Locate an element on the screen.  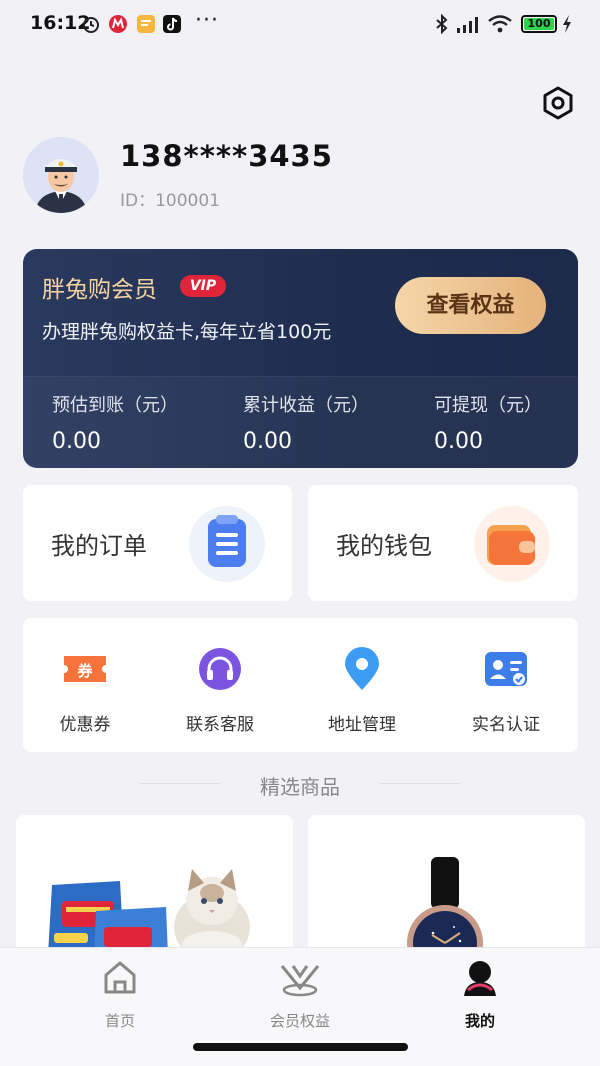
tool-verification: 实名认证 is located at coordinates (506, 690).